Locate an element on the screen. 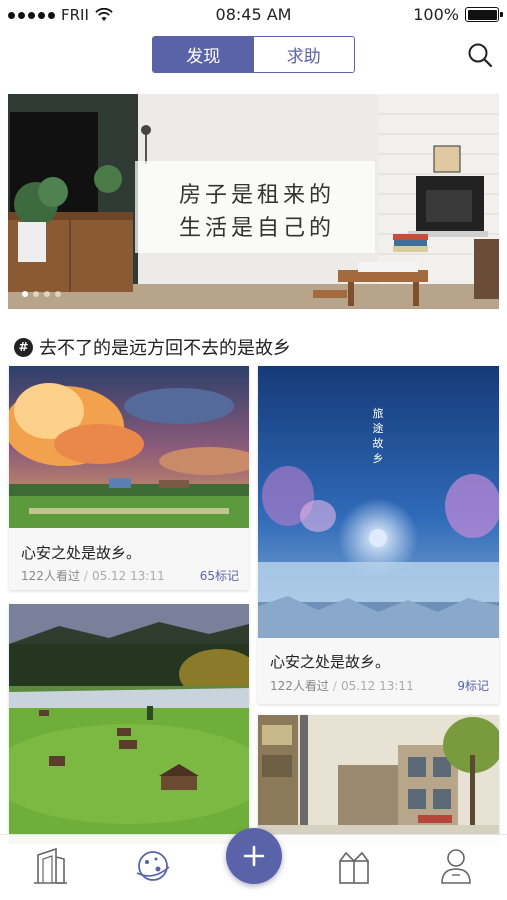 The image size is (507, 900). topic-header: # 去不了的是远方回不去的是故乡 is located at coordinates (152, 347).